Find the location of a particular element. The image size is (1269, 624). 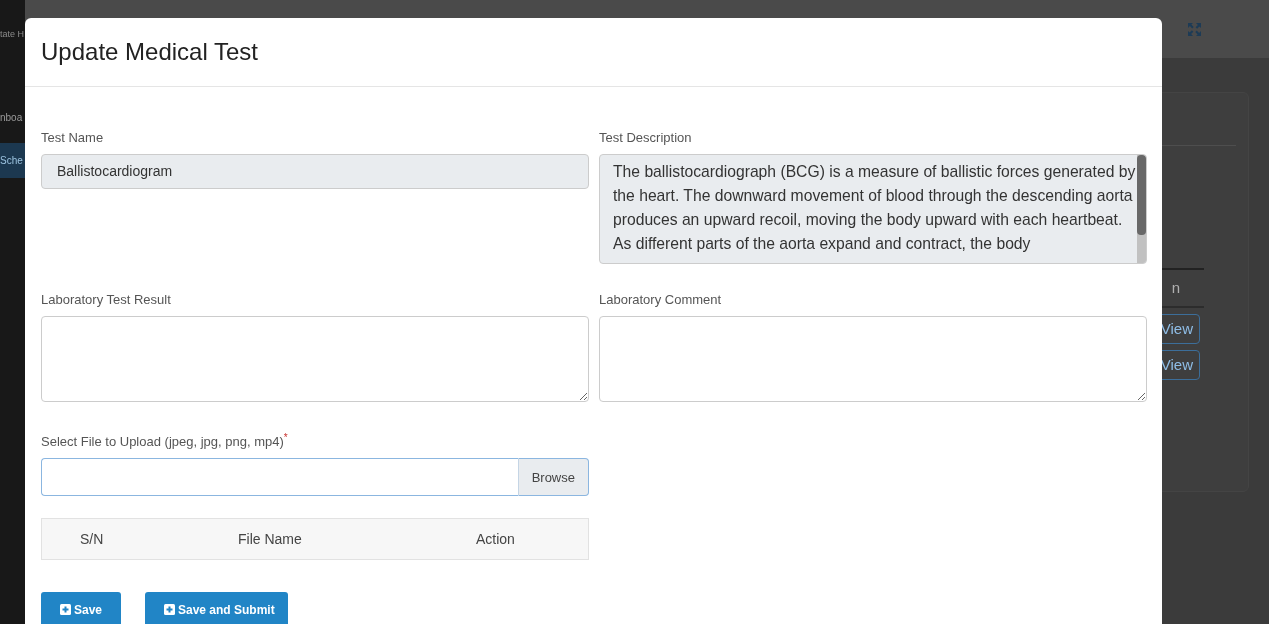

column-header: S/N is located at coordinates (92, 539).